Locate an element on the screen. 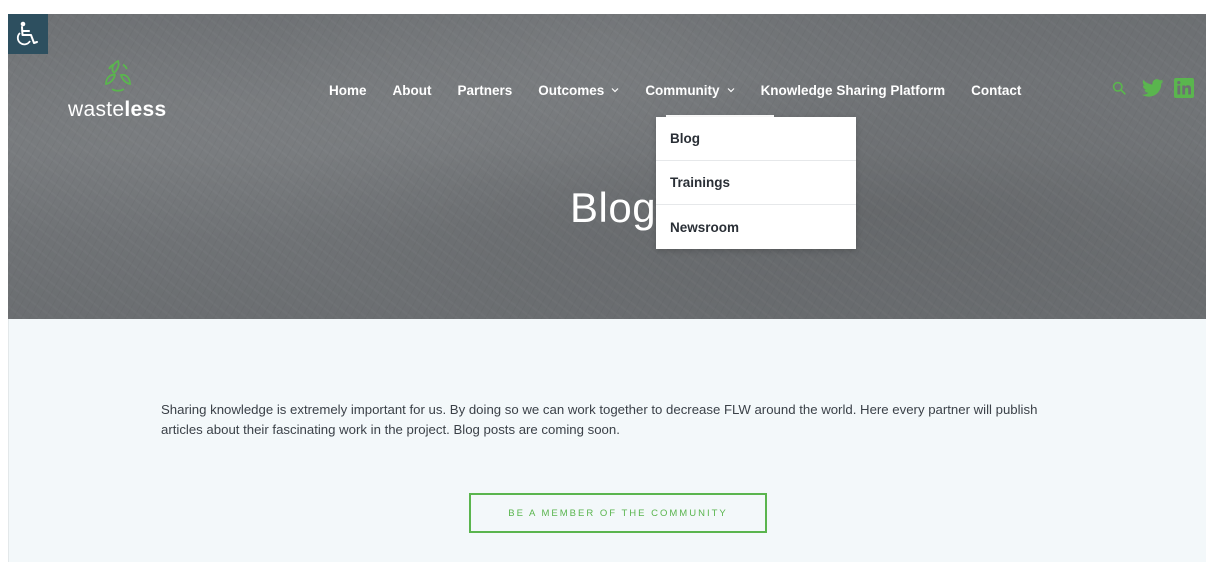 The image size is (1206, 562). nav-item-label: Partners is located at coordinates (485, 90).